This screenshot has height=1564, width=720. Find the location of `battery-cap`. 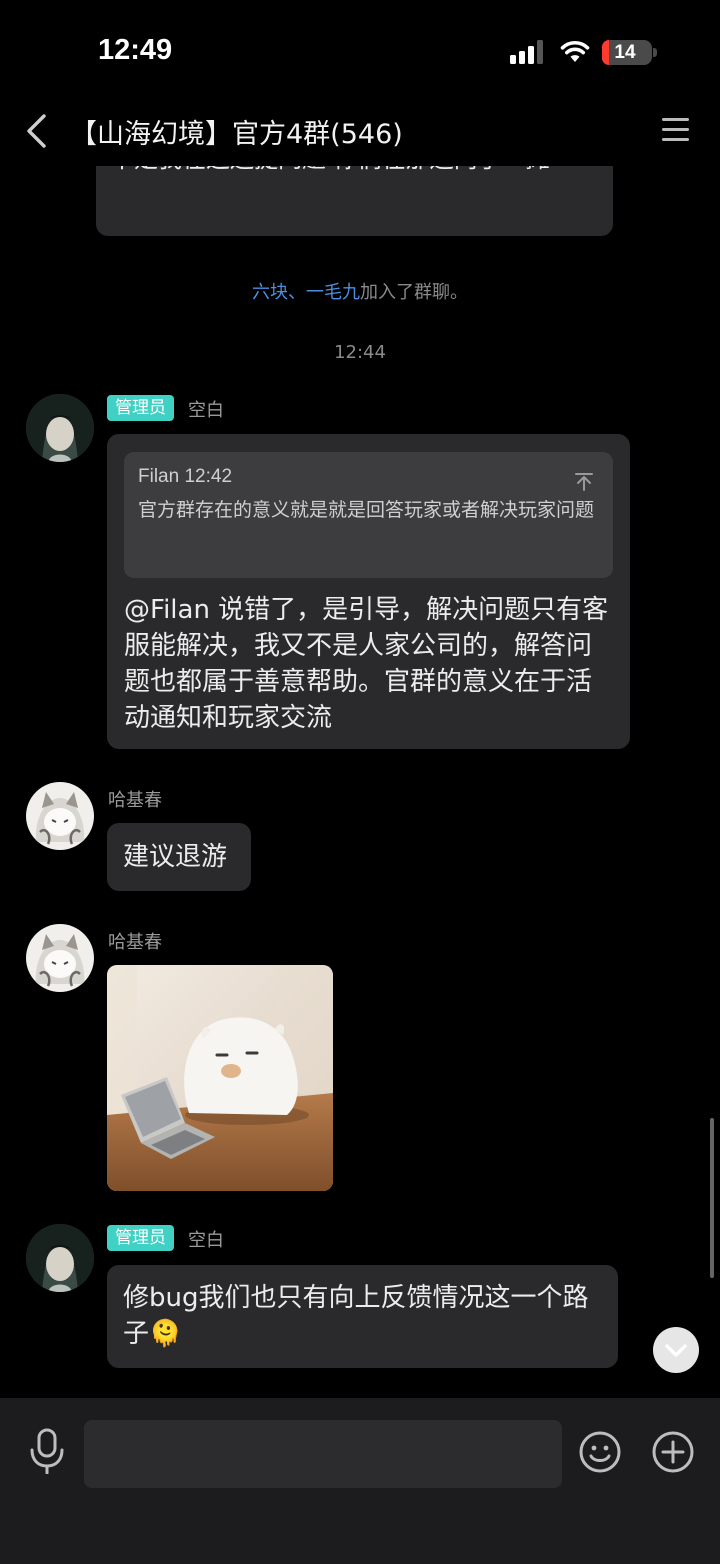

battery-cap is located at coordinates (655, 52).